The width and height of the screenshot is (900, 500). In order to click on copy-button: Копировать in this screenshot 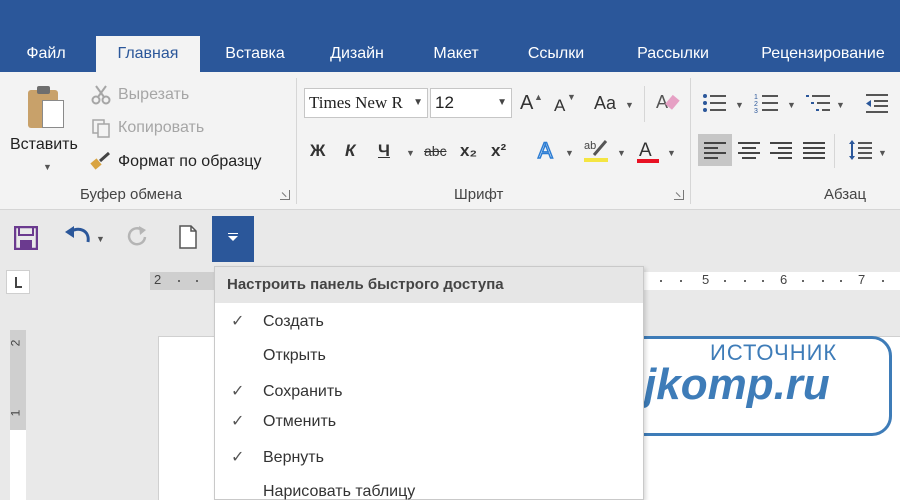, I will do `click(147, 128)`.